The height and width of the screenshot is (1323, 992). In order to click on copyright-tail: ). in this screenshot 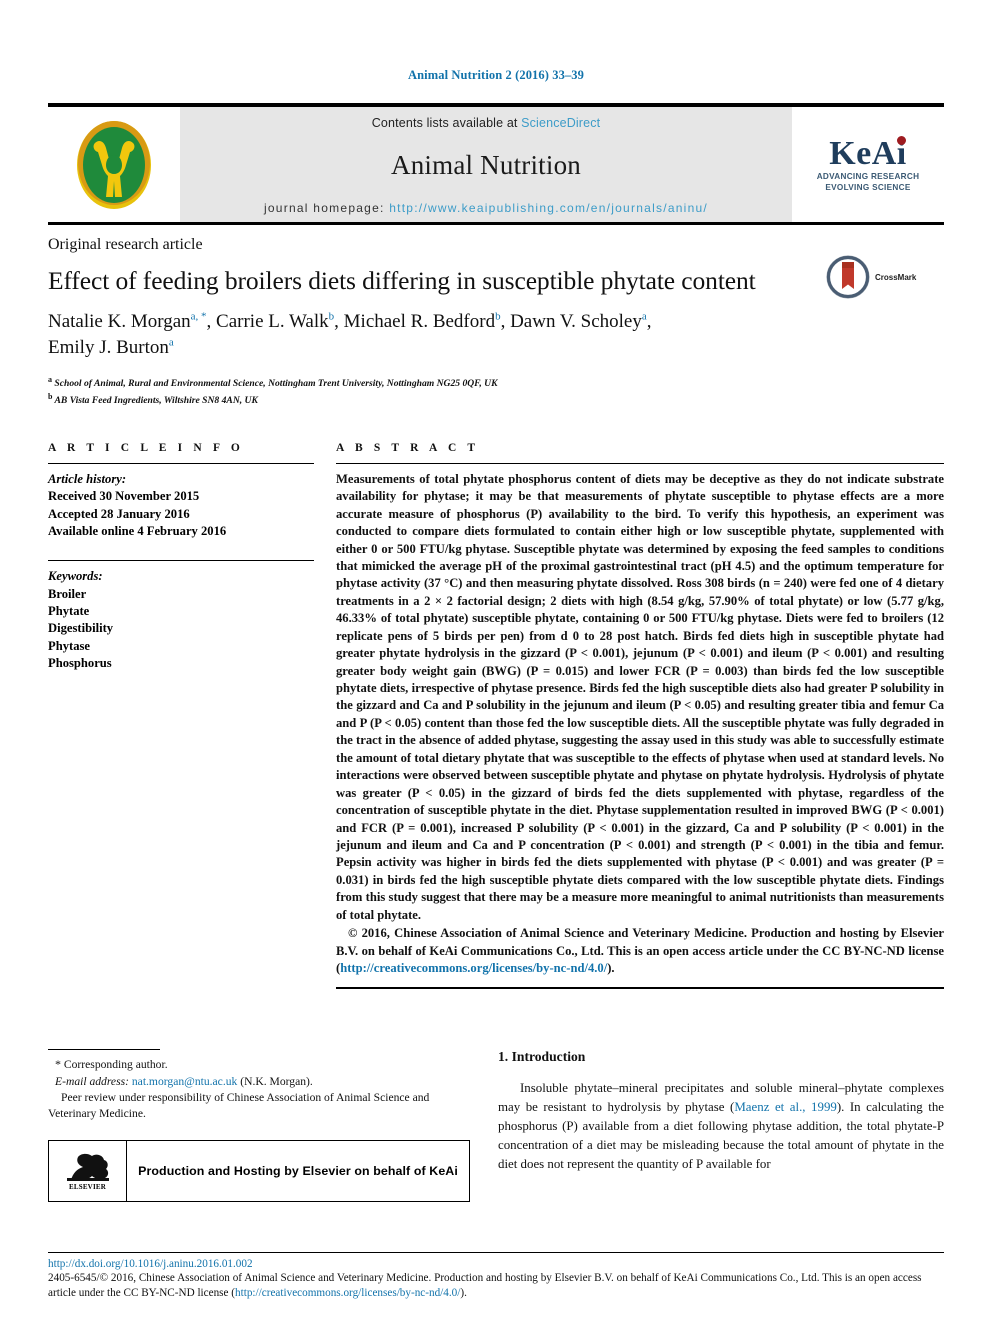, I will do `click(611, 968)`.